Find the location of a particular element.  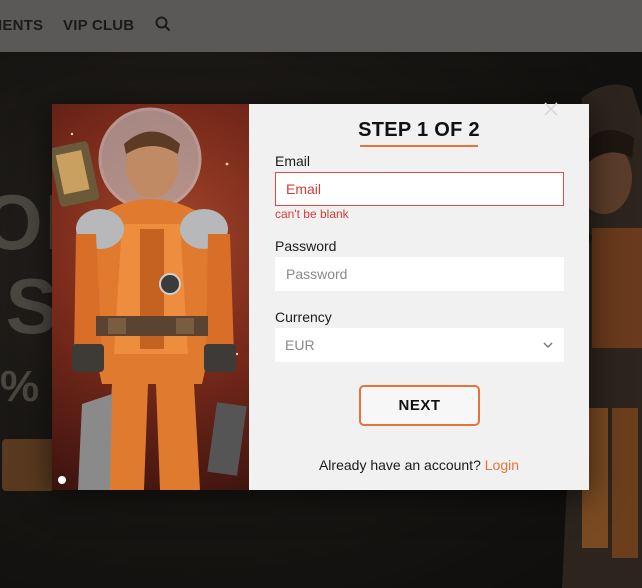

email-error-message: can't be blank is located at coordinates (312, 214).